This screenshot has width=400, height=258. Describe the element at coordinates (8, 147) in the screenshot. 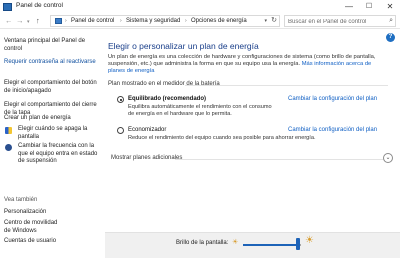

I see `moon-icon` at that location.